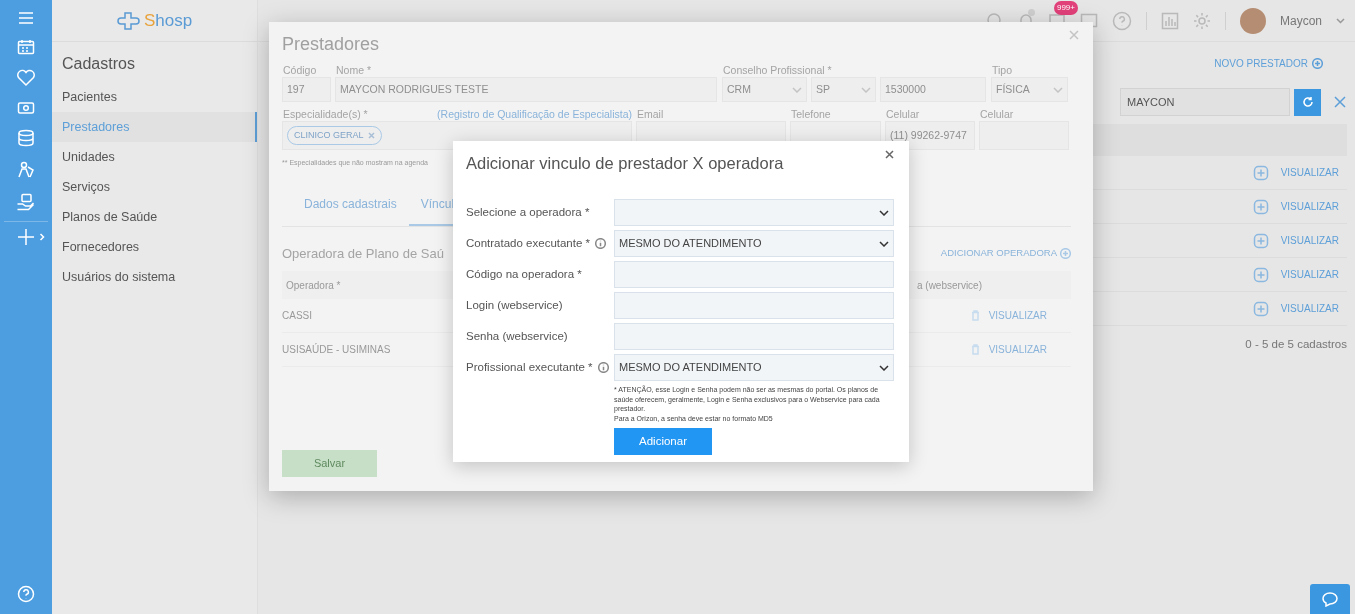 The height and width of the screenshot is (614, 1355). I want to click on cloud-cross-icon, so click(128, 20).